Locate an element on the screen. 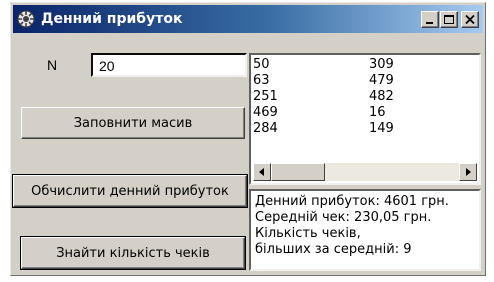 This screenshot has width=494, height=282. arrow-right-icon is located at coordinates (468, 172).